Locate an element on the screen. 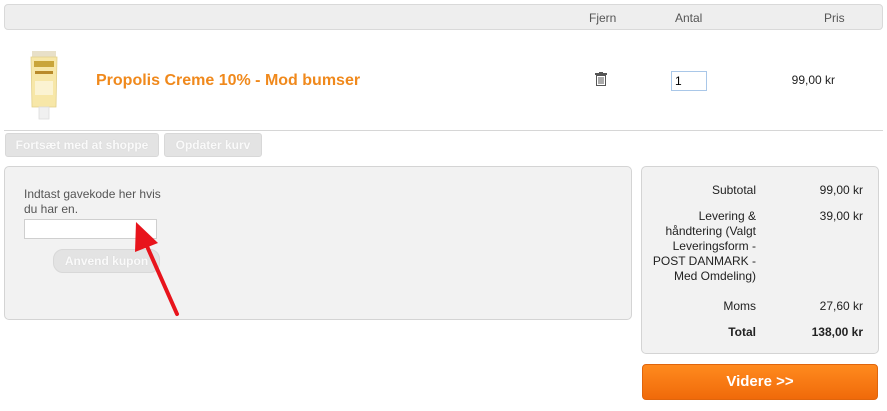 This screenshot has width=887, height=411. tax-label: Moms is located at coordinates (739, 306).